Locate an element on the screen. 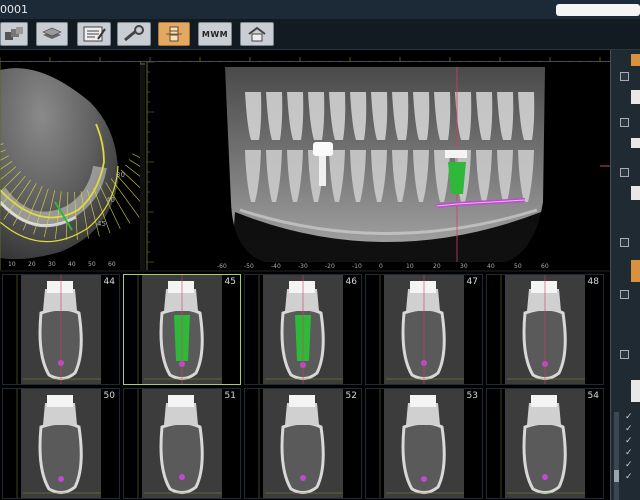 This screenshot has width=640, height=500. cross-section-50: 50 is located at coordinates (61, 443).